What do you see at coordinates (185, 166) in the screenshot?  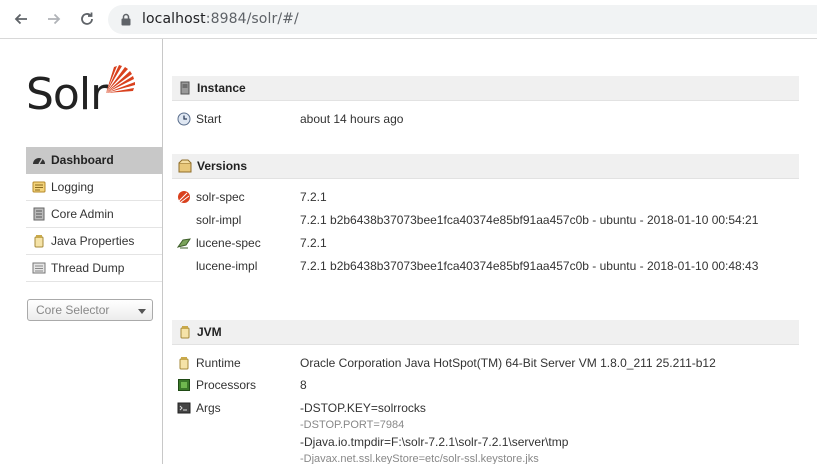 I see `versions-box-icon` at bounding box center [185, 166].